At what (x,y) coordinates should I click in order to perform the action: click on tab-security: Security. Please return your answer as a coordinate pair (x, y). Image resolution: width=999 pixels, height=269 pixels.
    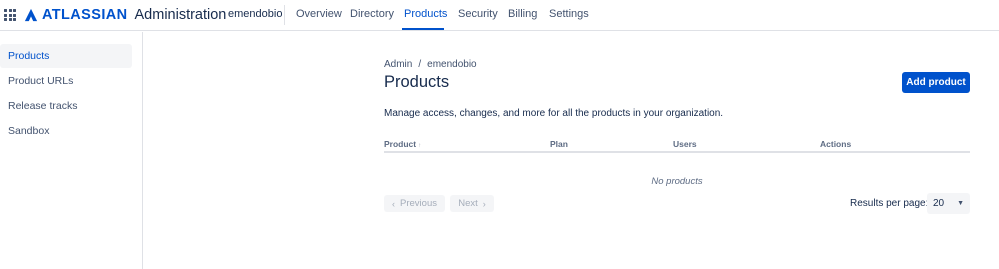
    Looking at the image, I should click on (478, 14).